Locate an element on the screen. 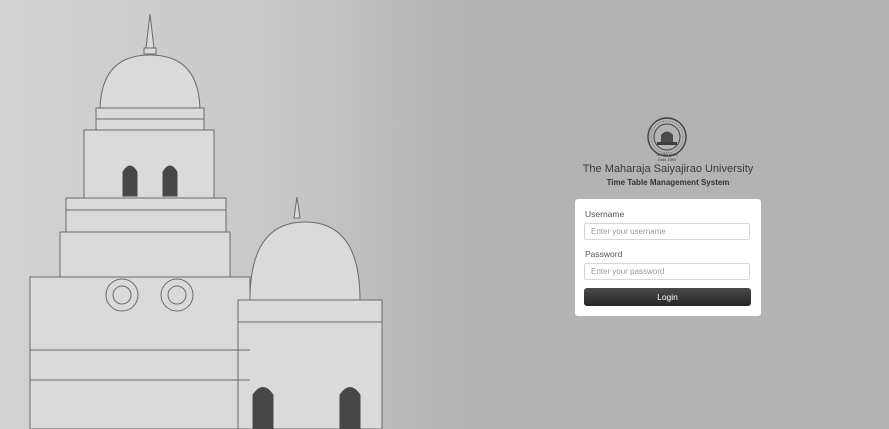  university-name: The Maharaja Saiyajirao University is located at coordinates (668, 169).